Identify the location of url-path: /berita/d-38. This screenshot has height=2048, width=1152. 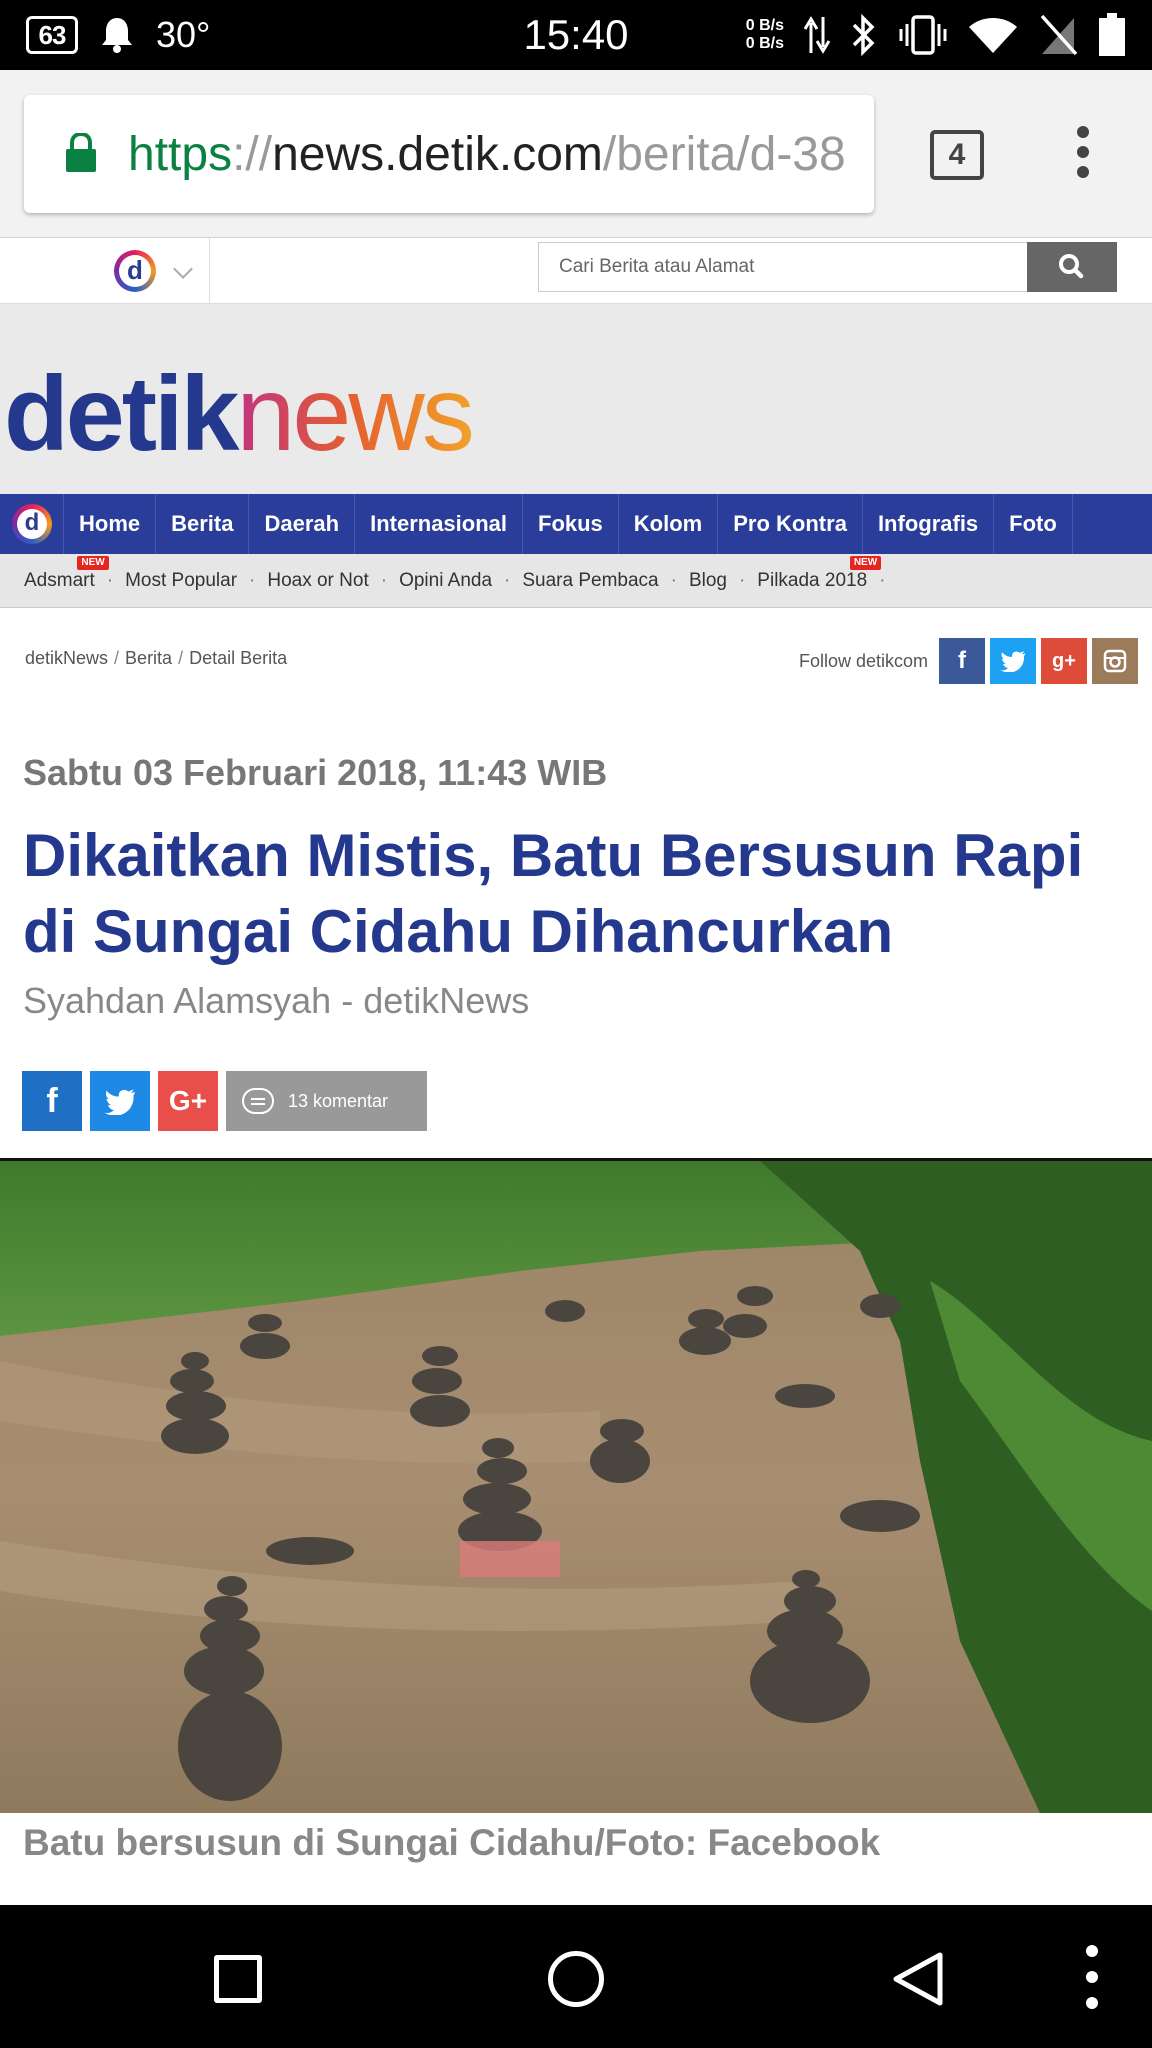
(724, 154).